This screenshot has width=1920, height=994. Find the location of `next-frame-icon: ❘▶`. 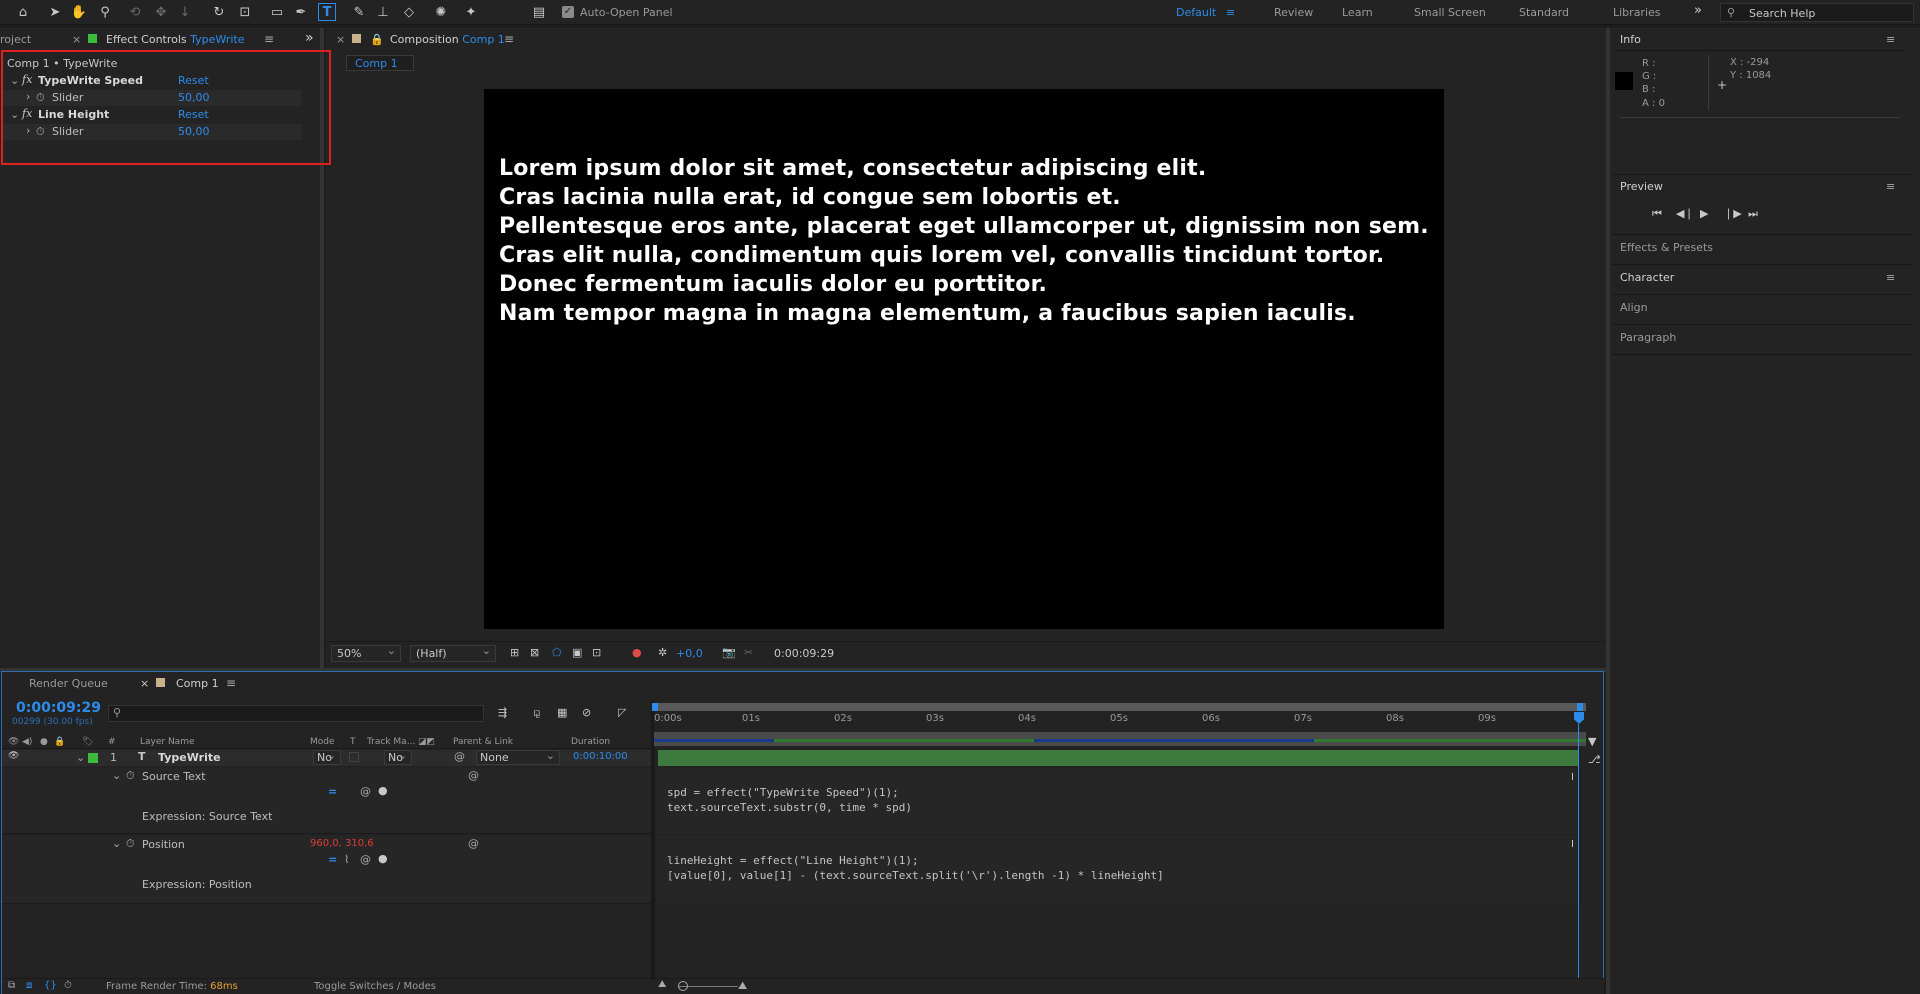

next-frame-icon: ❘▶ is located at coordinates (1733, 213).